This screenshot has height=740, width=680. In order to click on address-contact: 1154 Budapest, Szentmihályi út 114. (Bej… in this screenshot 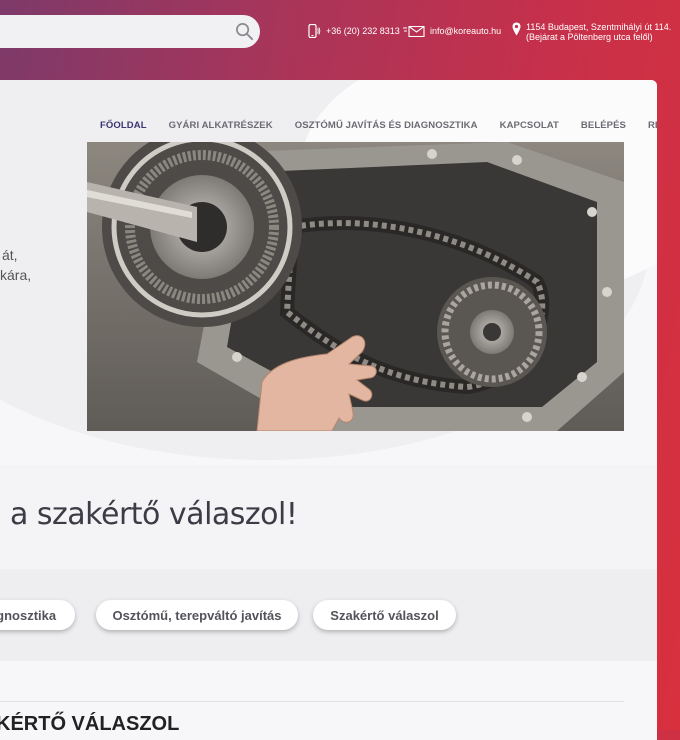, I will do `click(591, 32)`.